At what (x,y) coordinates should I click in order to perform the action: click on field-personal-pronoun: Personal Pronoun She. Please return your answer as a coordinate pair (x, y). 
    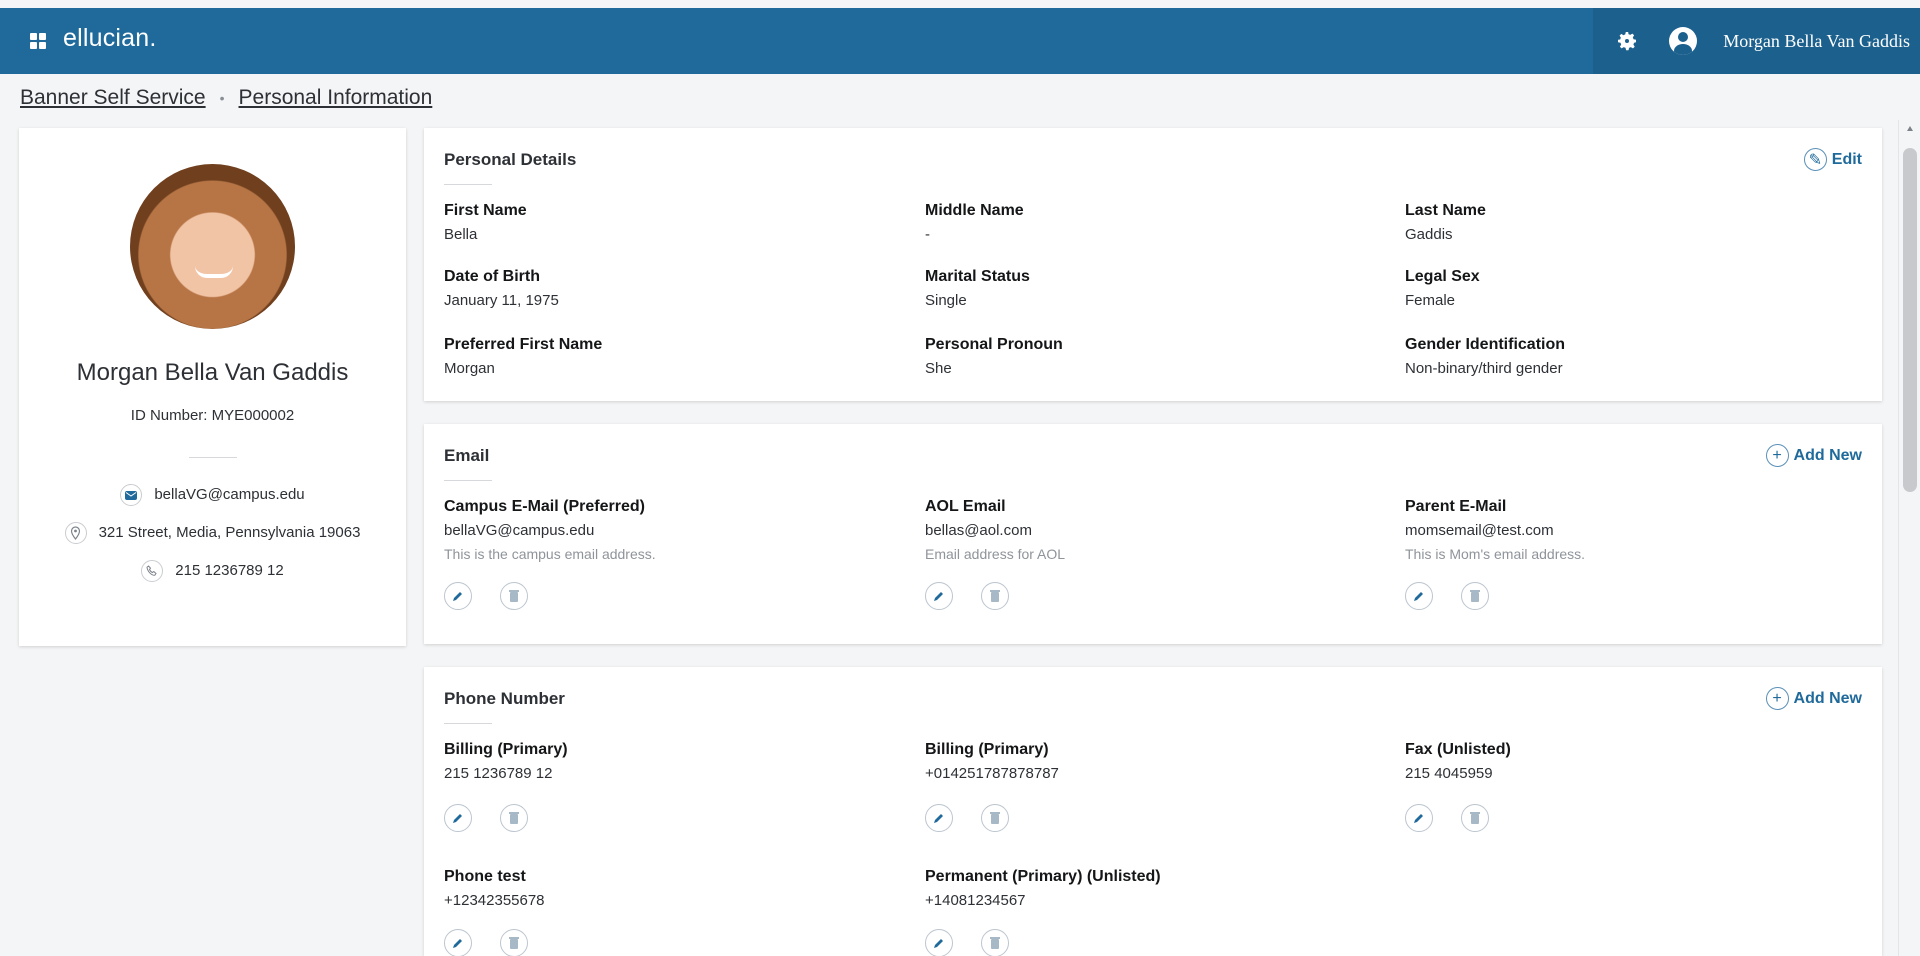
    Looking at the image, I should click on (994, 356).